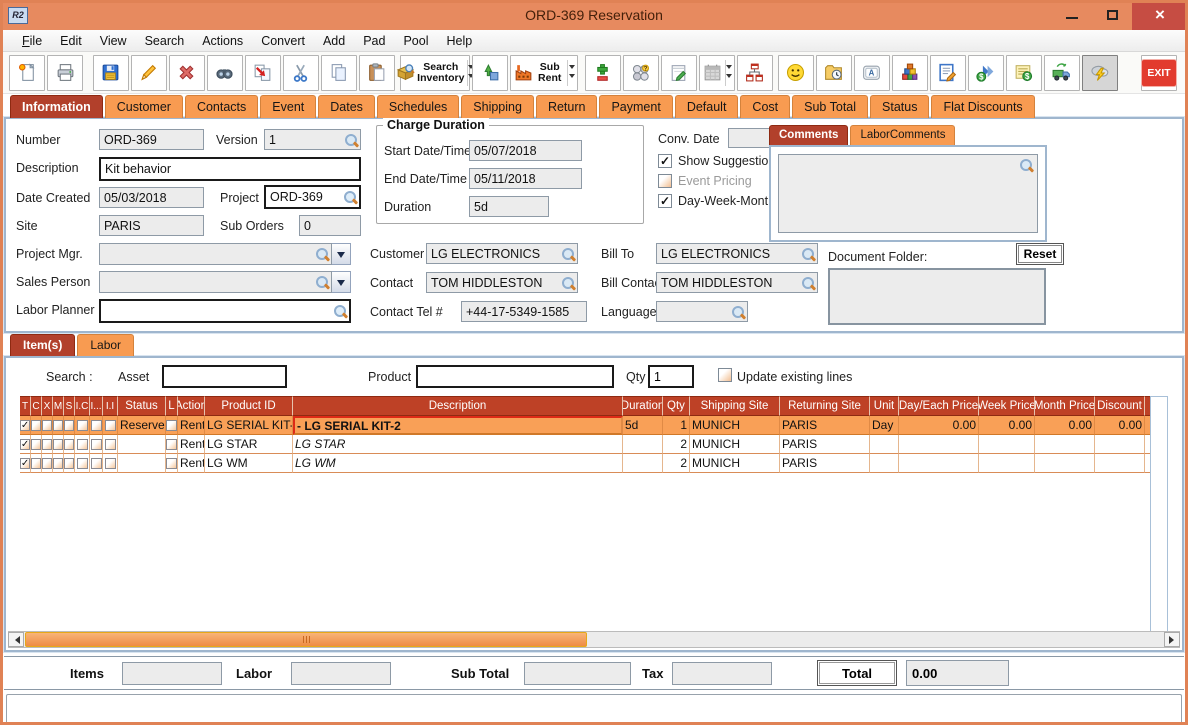 This screenshot has width=1188, height=725. Describe the element at coordinates (909, 72) in the screenshot. I see `toolbar-inventory-button` at that location.